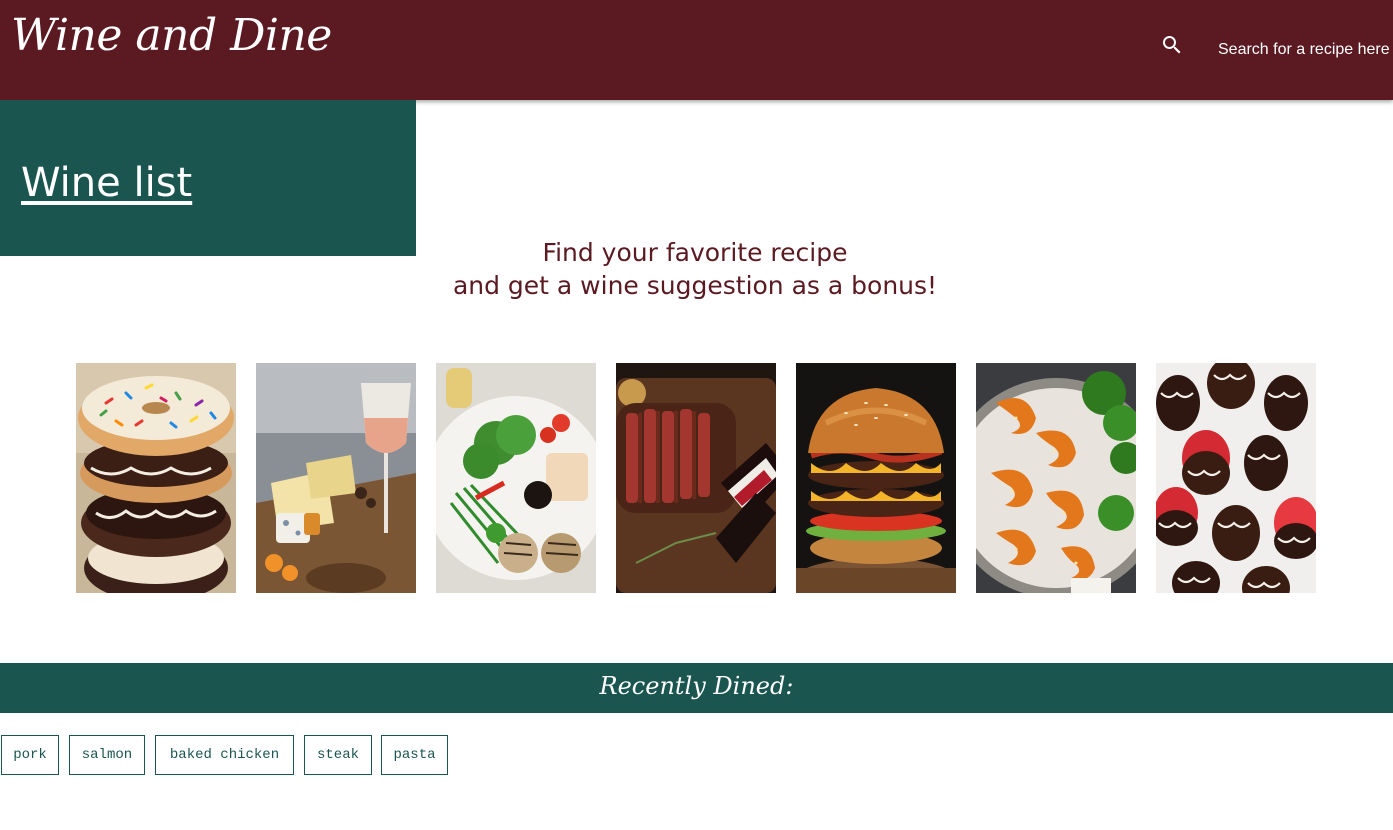 Image resolution: width=1393 pixels, height=830 pixels. Describe the element at coordinates (1056, 478) in the screenshot. I see `recipe-image-shrimp` at that location.